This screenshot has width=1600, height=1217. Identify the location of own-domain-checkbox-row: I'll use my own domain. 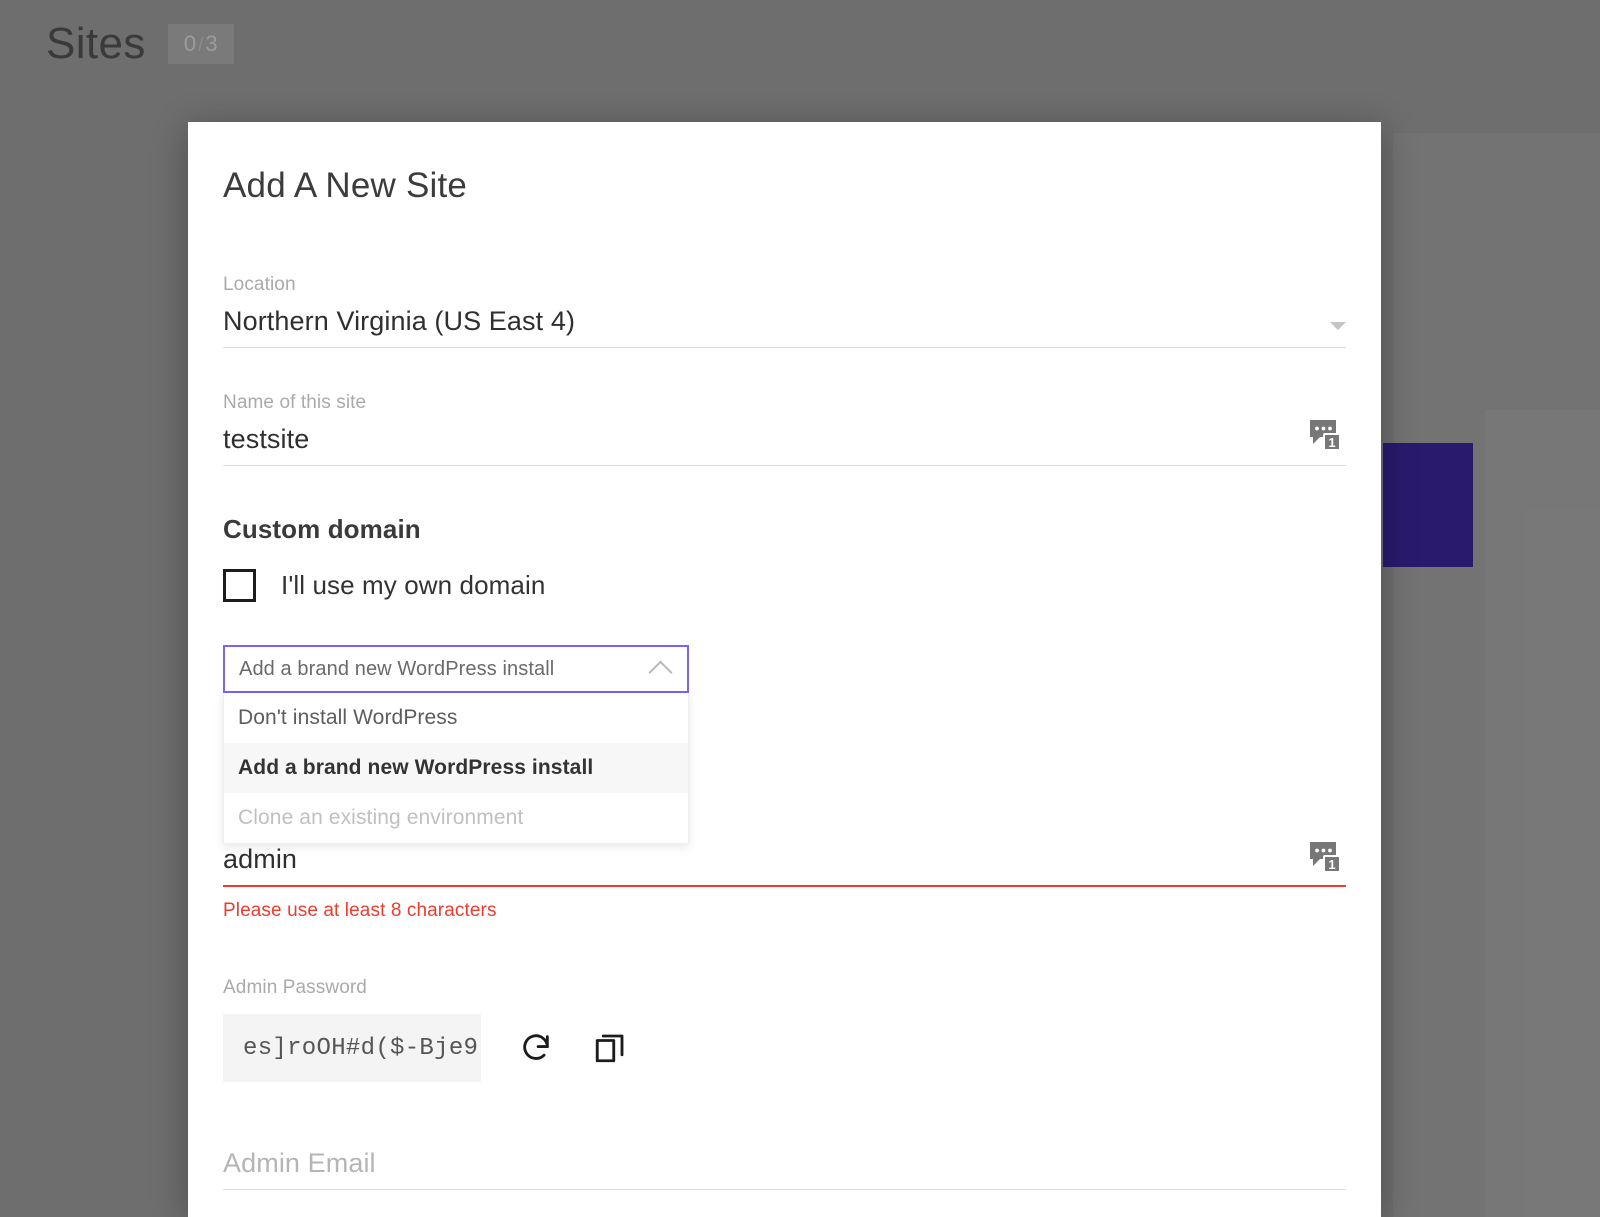
(384, 585).